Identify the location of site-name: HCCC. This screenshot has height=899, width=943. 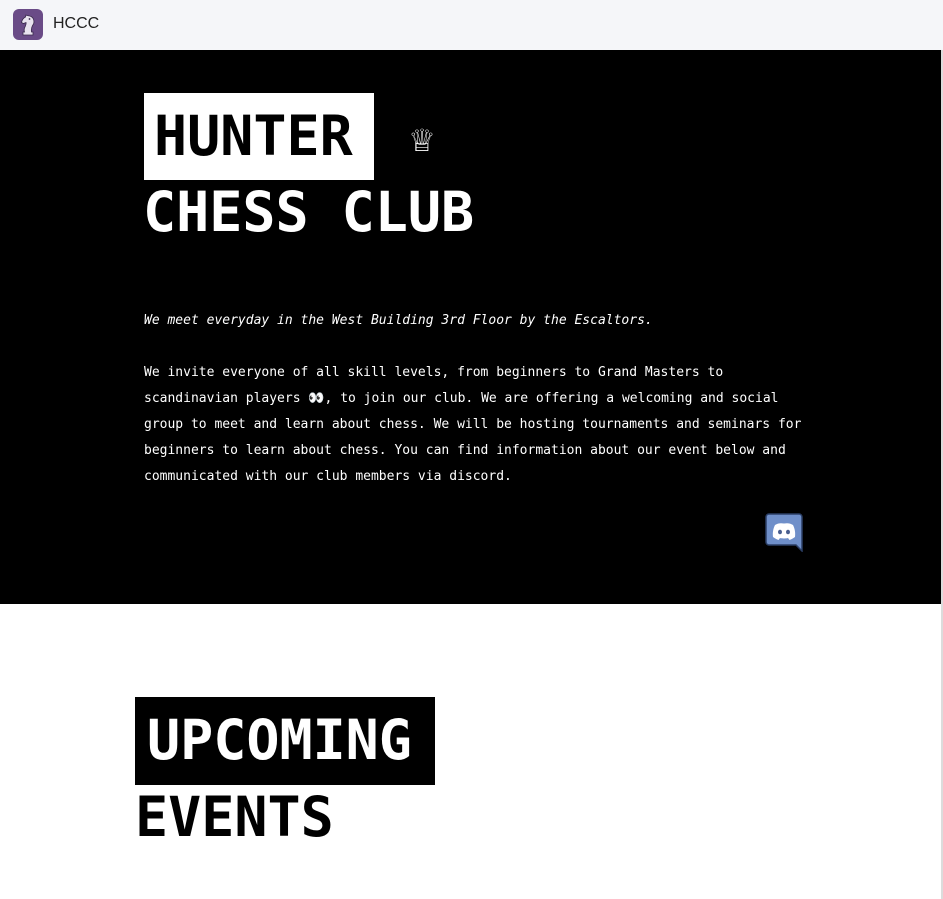
(76, 24).